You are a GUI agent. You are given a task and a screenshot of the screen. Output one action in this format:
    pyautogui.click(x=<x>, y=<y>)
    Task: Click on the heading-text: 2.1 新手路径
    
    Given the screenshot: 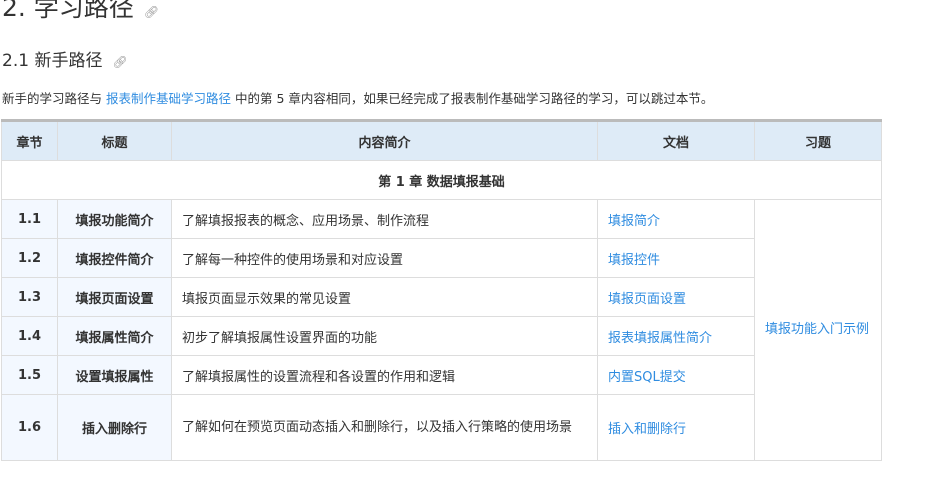 What is the action you would take?
    pyautogui.click(x=52, y=61)
    